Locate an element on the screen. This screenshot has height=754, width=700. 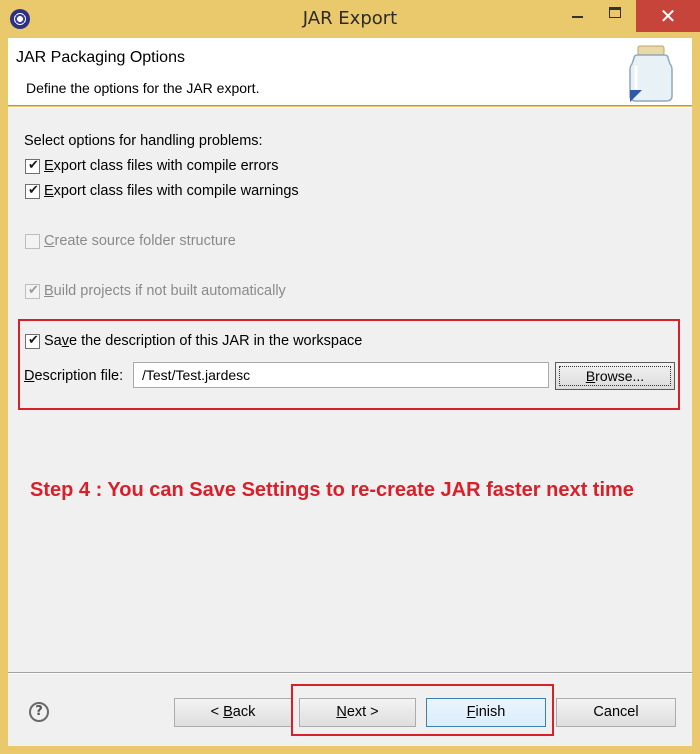
window-title: JAR Export is located at coordinates (350, 18).